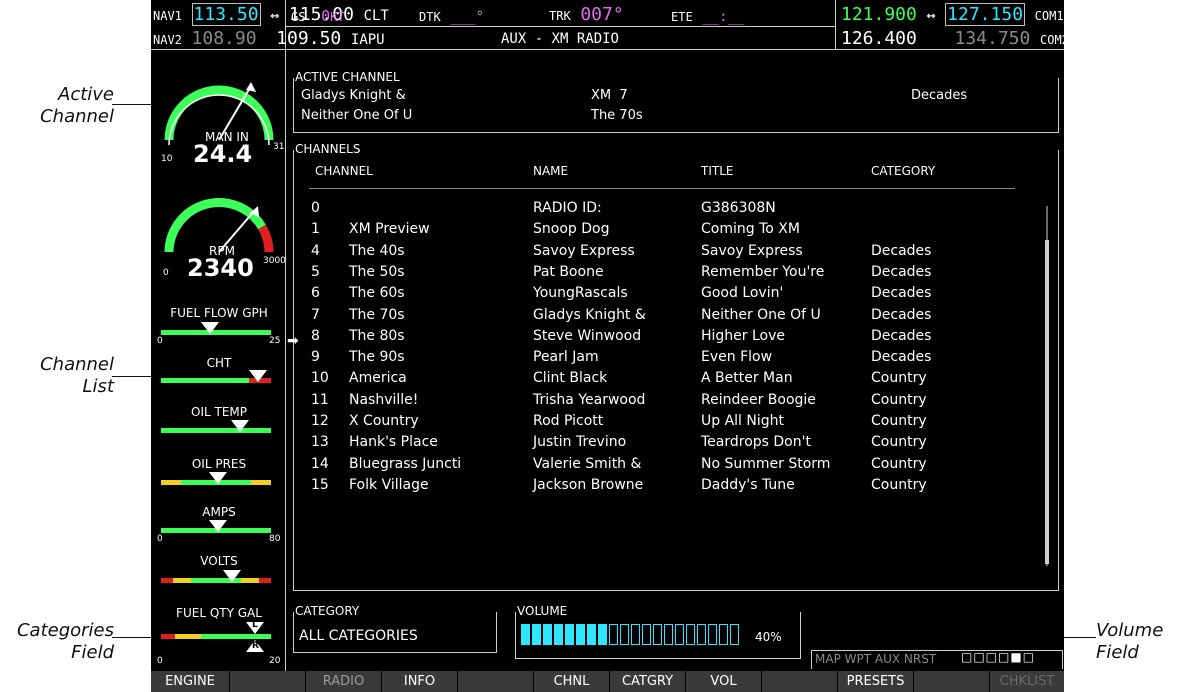  What do you see at coordinates (568, 421) in the screenshot?
I see `artist-name: Rod Picott` at bounding box center [568, 421].